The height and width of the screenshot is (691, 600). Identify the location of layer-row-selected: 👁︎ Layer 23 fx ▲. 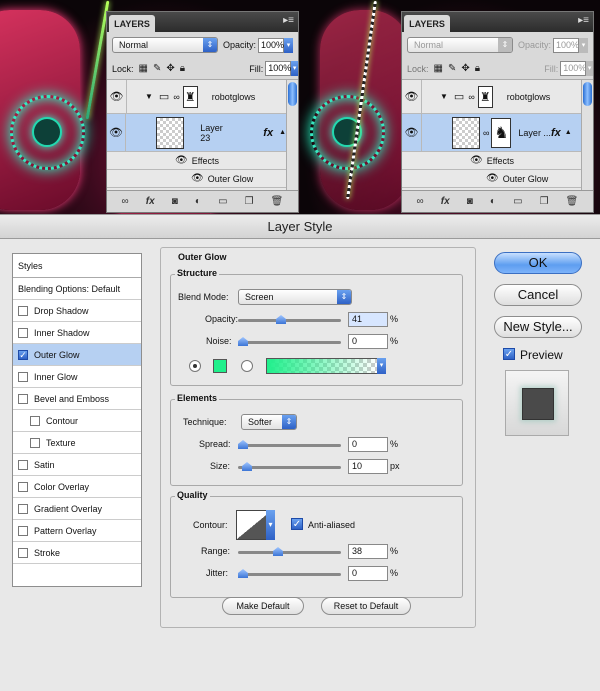
(196, 133).